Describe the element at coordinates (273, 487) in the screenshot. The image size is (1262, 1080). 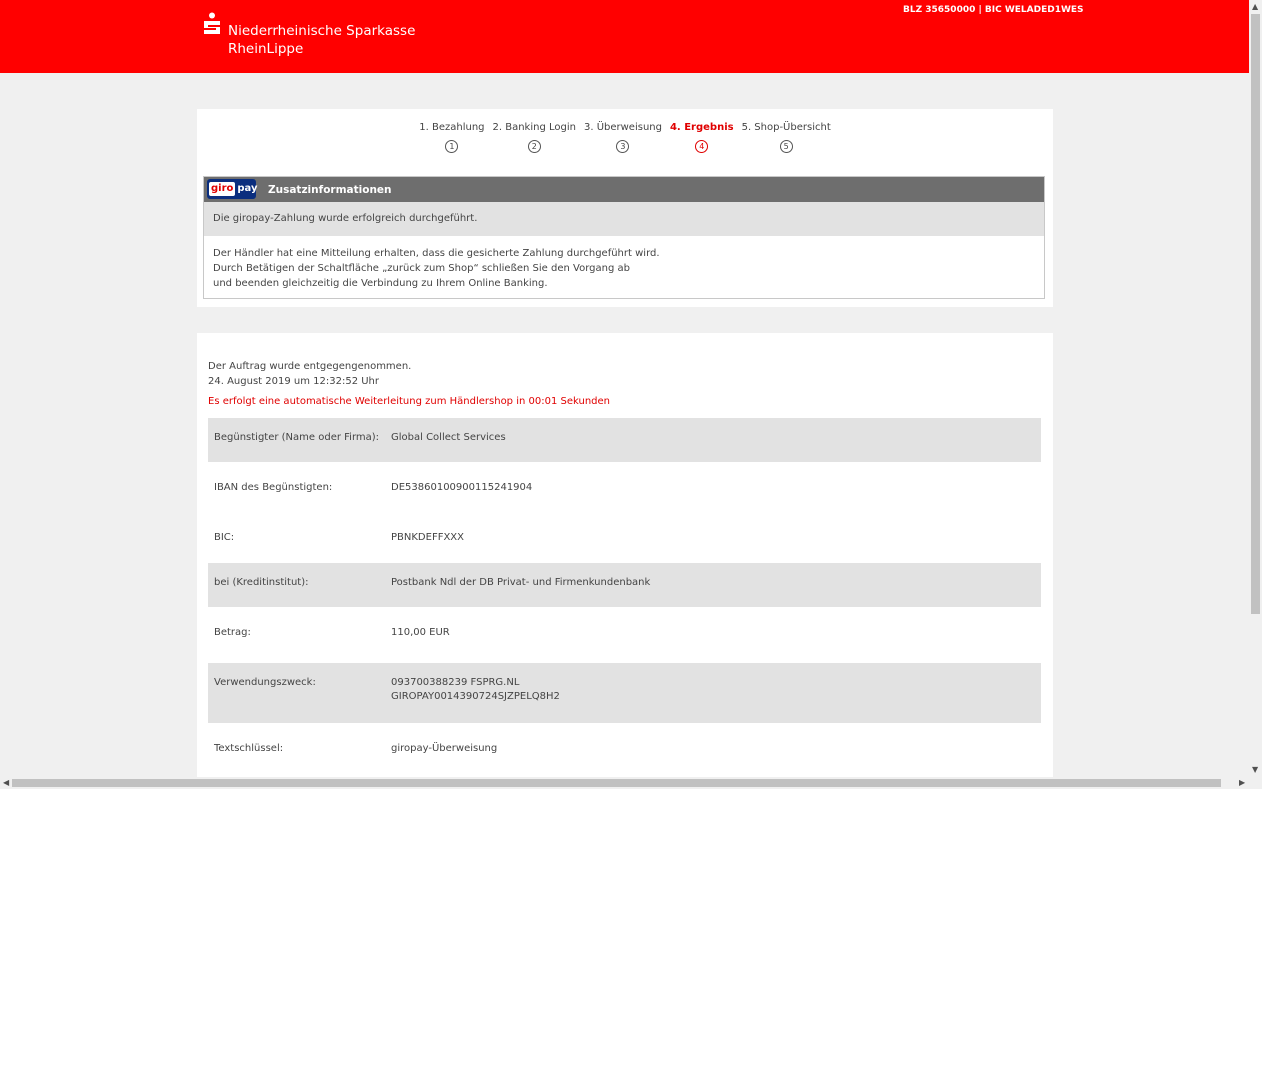
I see `detail-label: IBAN des Begünstigten:` at that location.